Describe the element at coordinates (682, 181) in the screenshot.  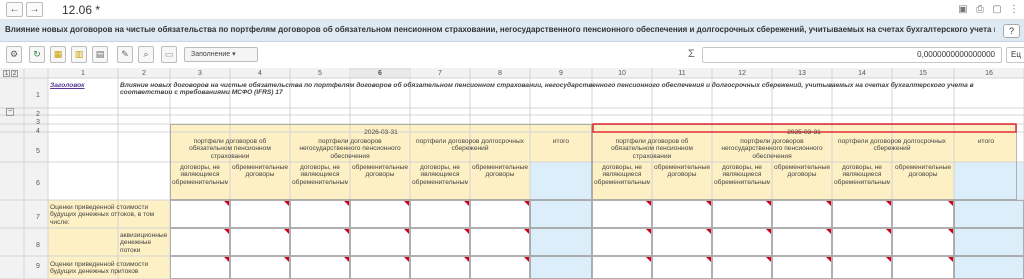
I see `onerous-c11: обременительные договоры` at that location.